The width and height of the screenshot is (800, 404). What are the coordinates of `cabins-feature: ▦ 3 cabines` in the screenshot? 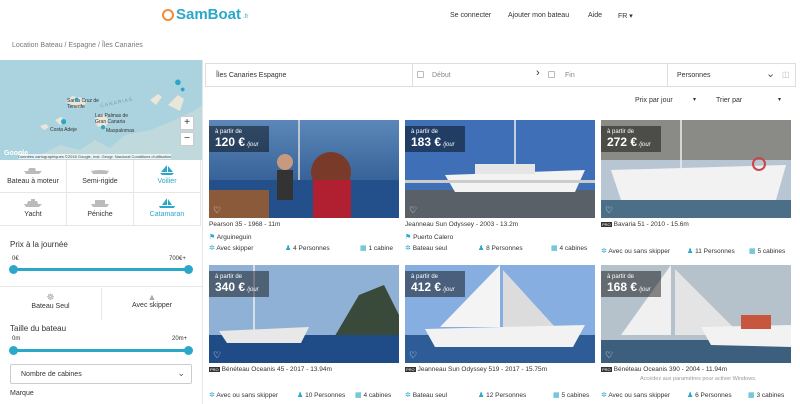 It's located at (766, 395).